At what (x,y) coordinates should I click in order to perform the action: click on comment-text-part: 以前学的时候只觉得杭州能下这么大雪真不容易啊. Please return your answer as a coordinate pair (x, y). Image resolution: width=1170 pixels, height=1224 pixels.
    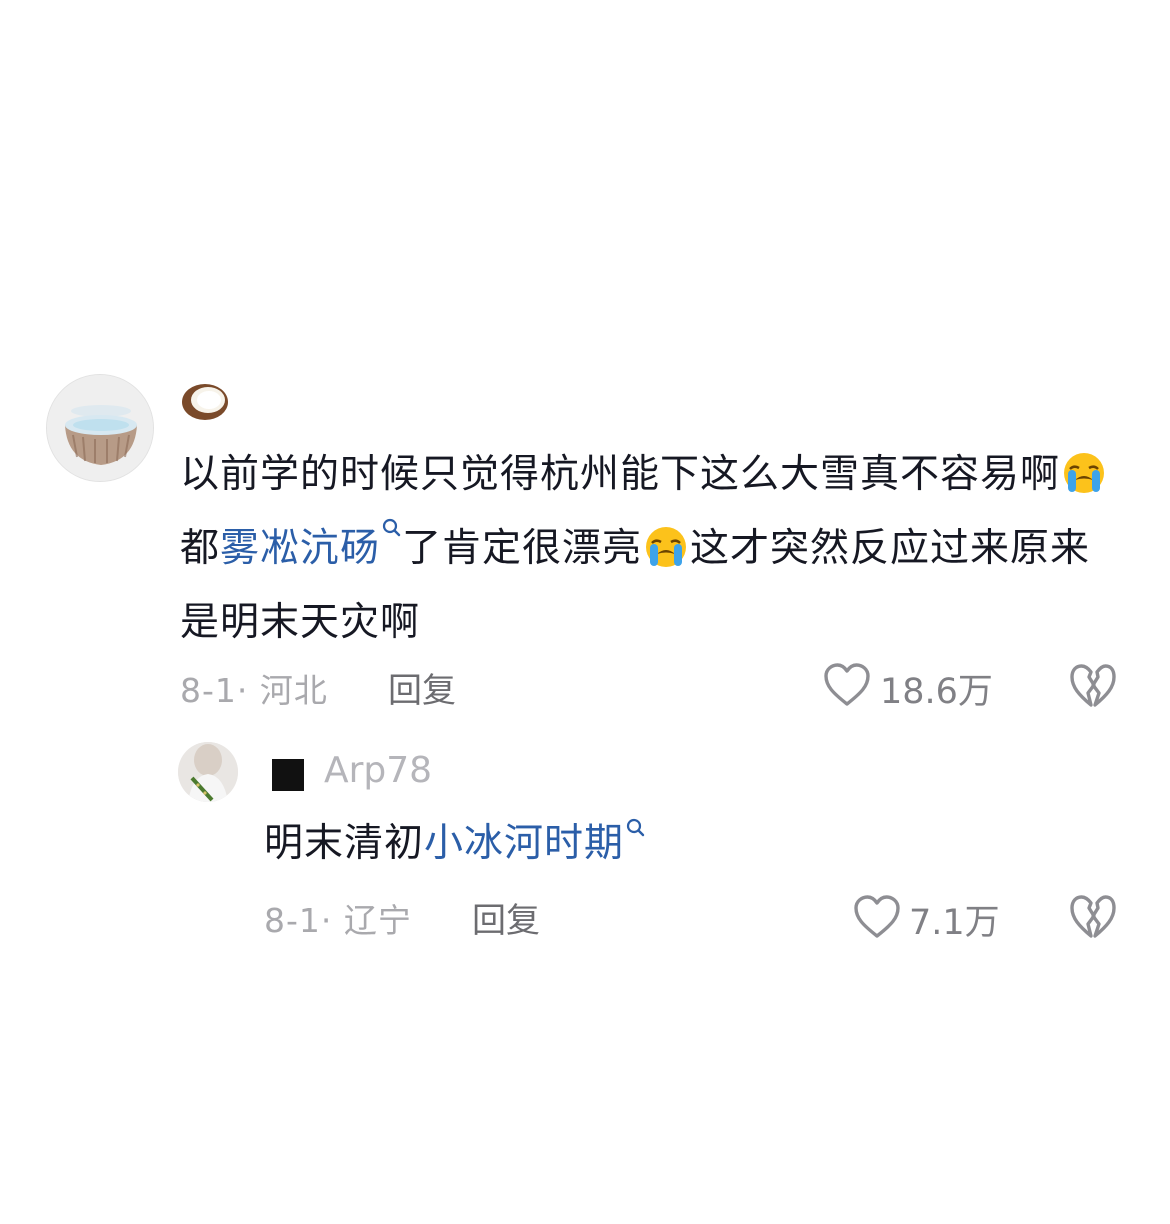
    Looking at the image, I should click on (620, 474).